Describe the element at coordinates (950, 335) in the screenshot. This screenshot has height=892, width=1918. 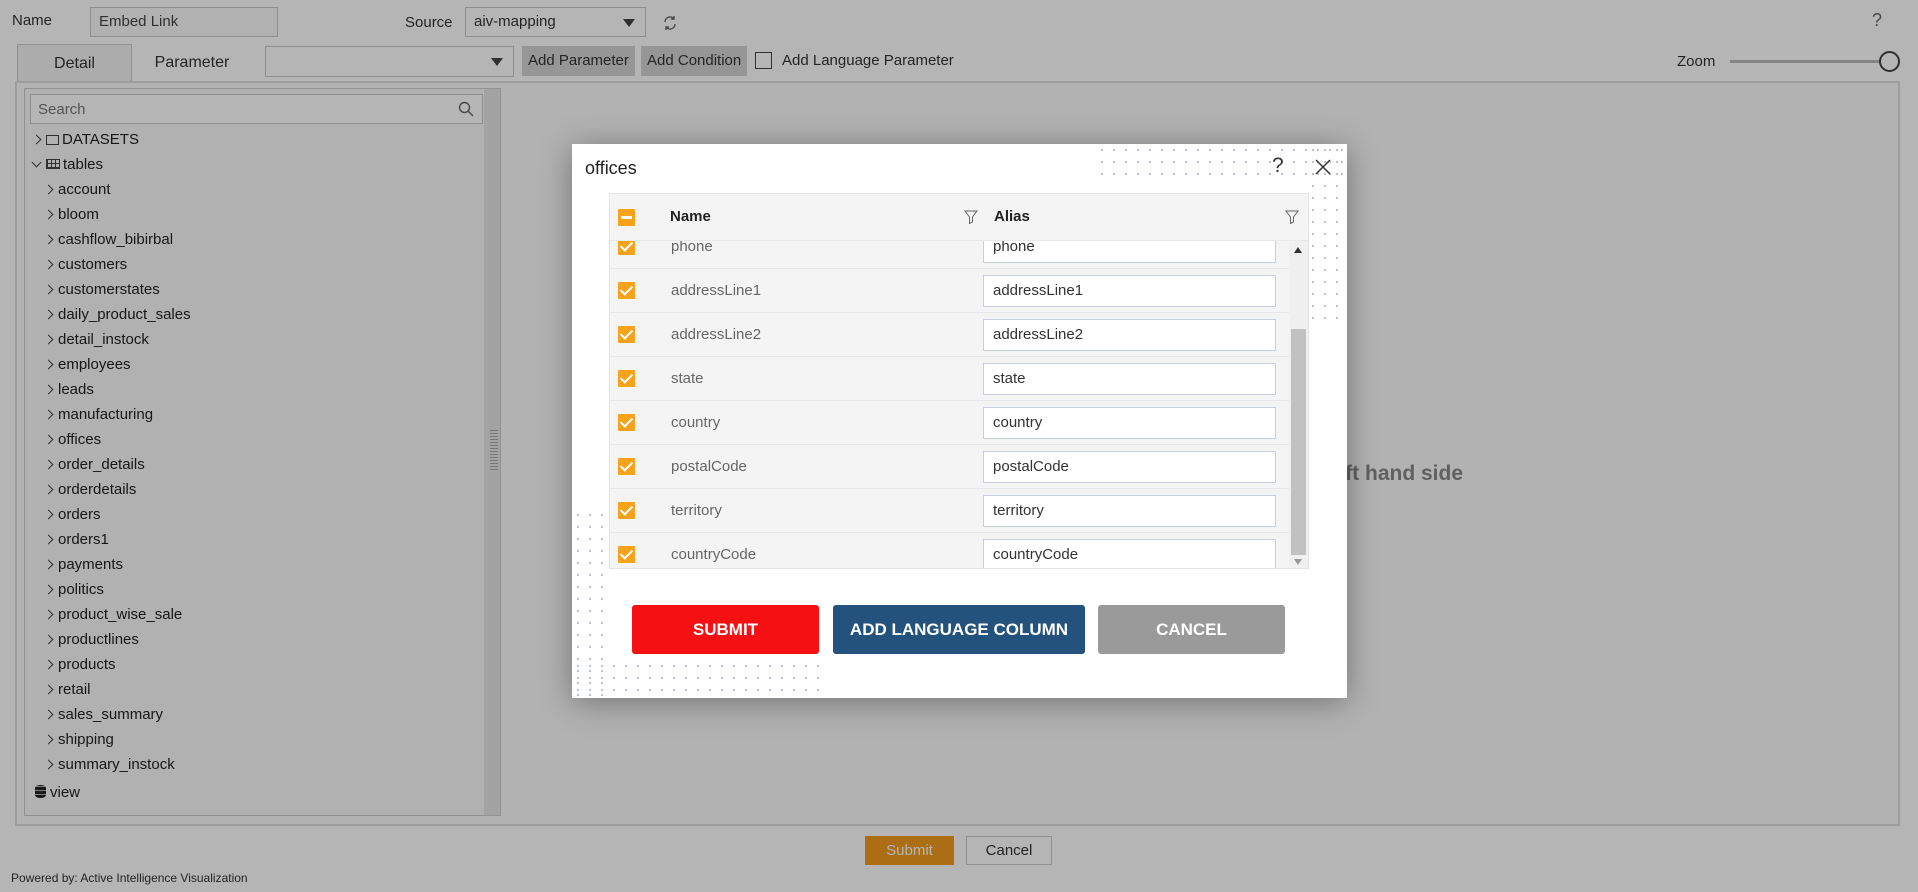
I see `grid-row: addressLine2 addressLine2` at that location.